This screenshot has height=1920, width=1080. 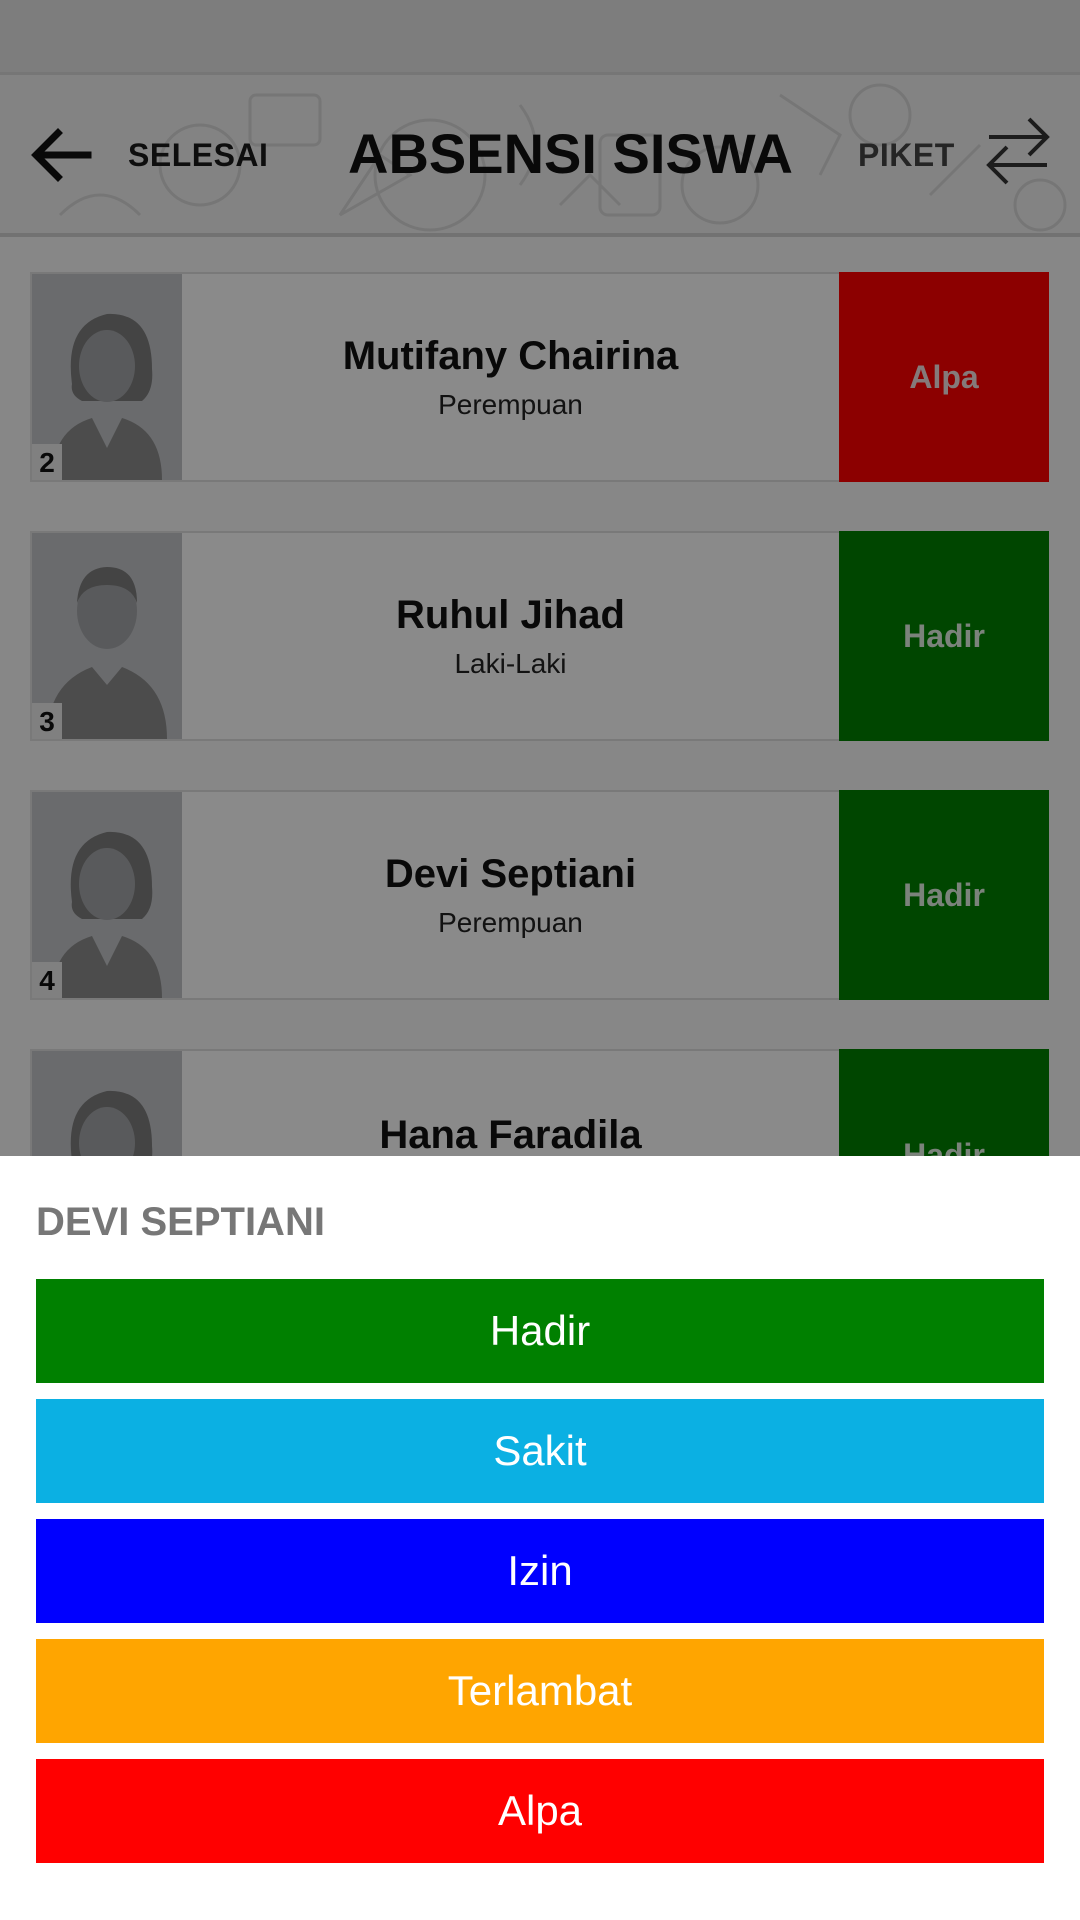 What do you see at coordinates (540, 1331) in the screenshot?
I see `option-hadir-button: Hadir` at bounding box center [540, 1331].